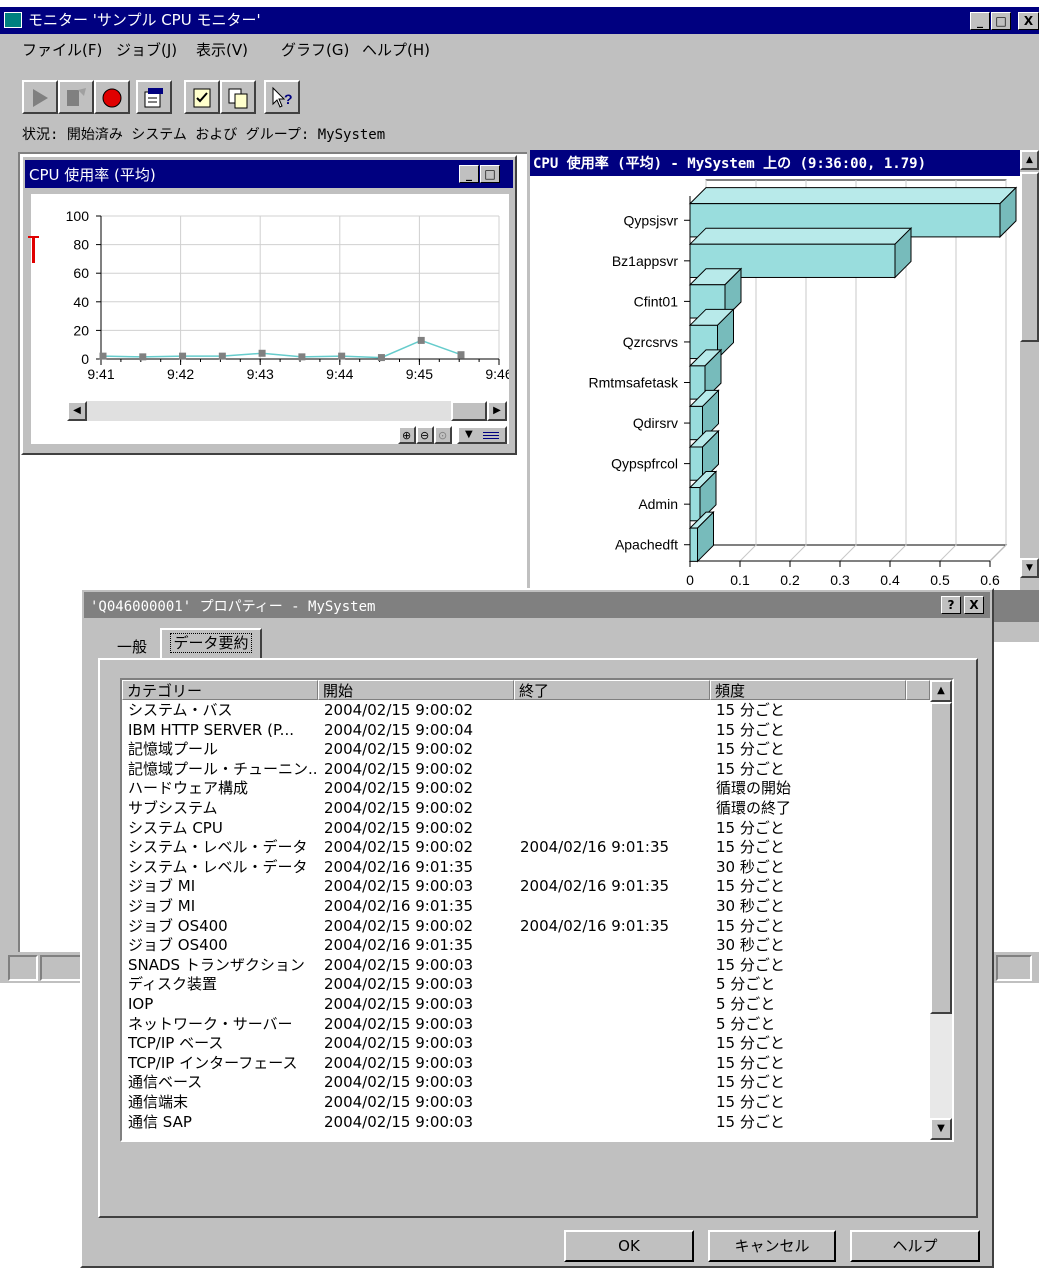  What do you see at coordinates (396, 50) in the screenshot?
I see `menu-help: ヘルプ(H)` at bounding box center [396, 50].